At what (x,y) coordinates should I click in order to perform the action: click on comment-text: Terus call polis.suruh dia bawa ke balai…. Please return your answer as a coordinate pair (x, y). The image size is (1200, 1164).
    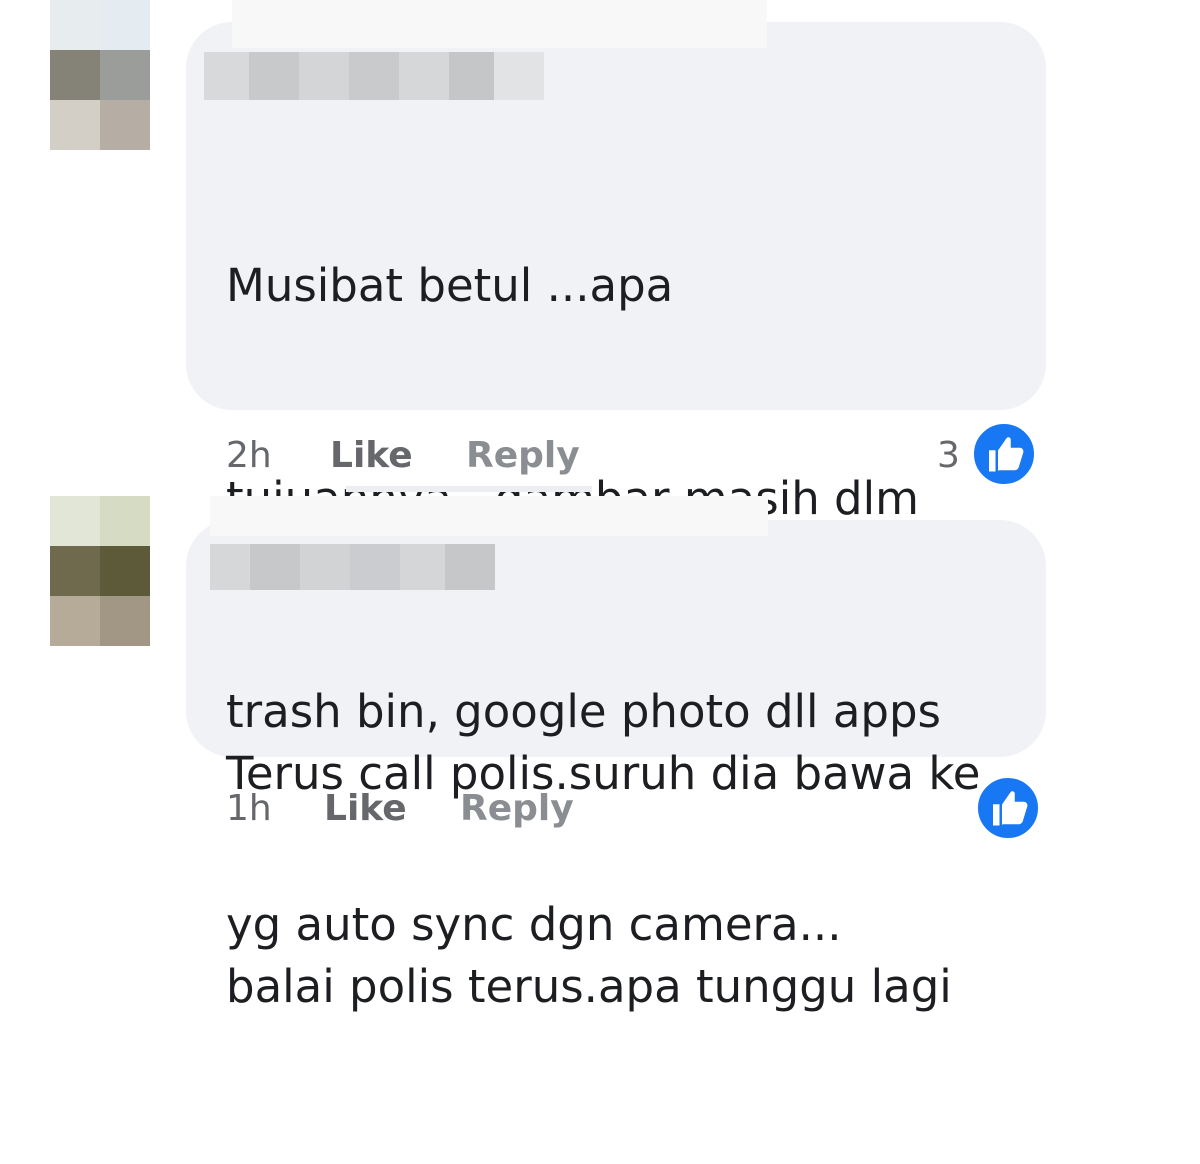
    Looking at the image, I should click on (603, 880).